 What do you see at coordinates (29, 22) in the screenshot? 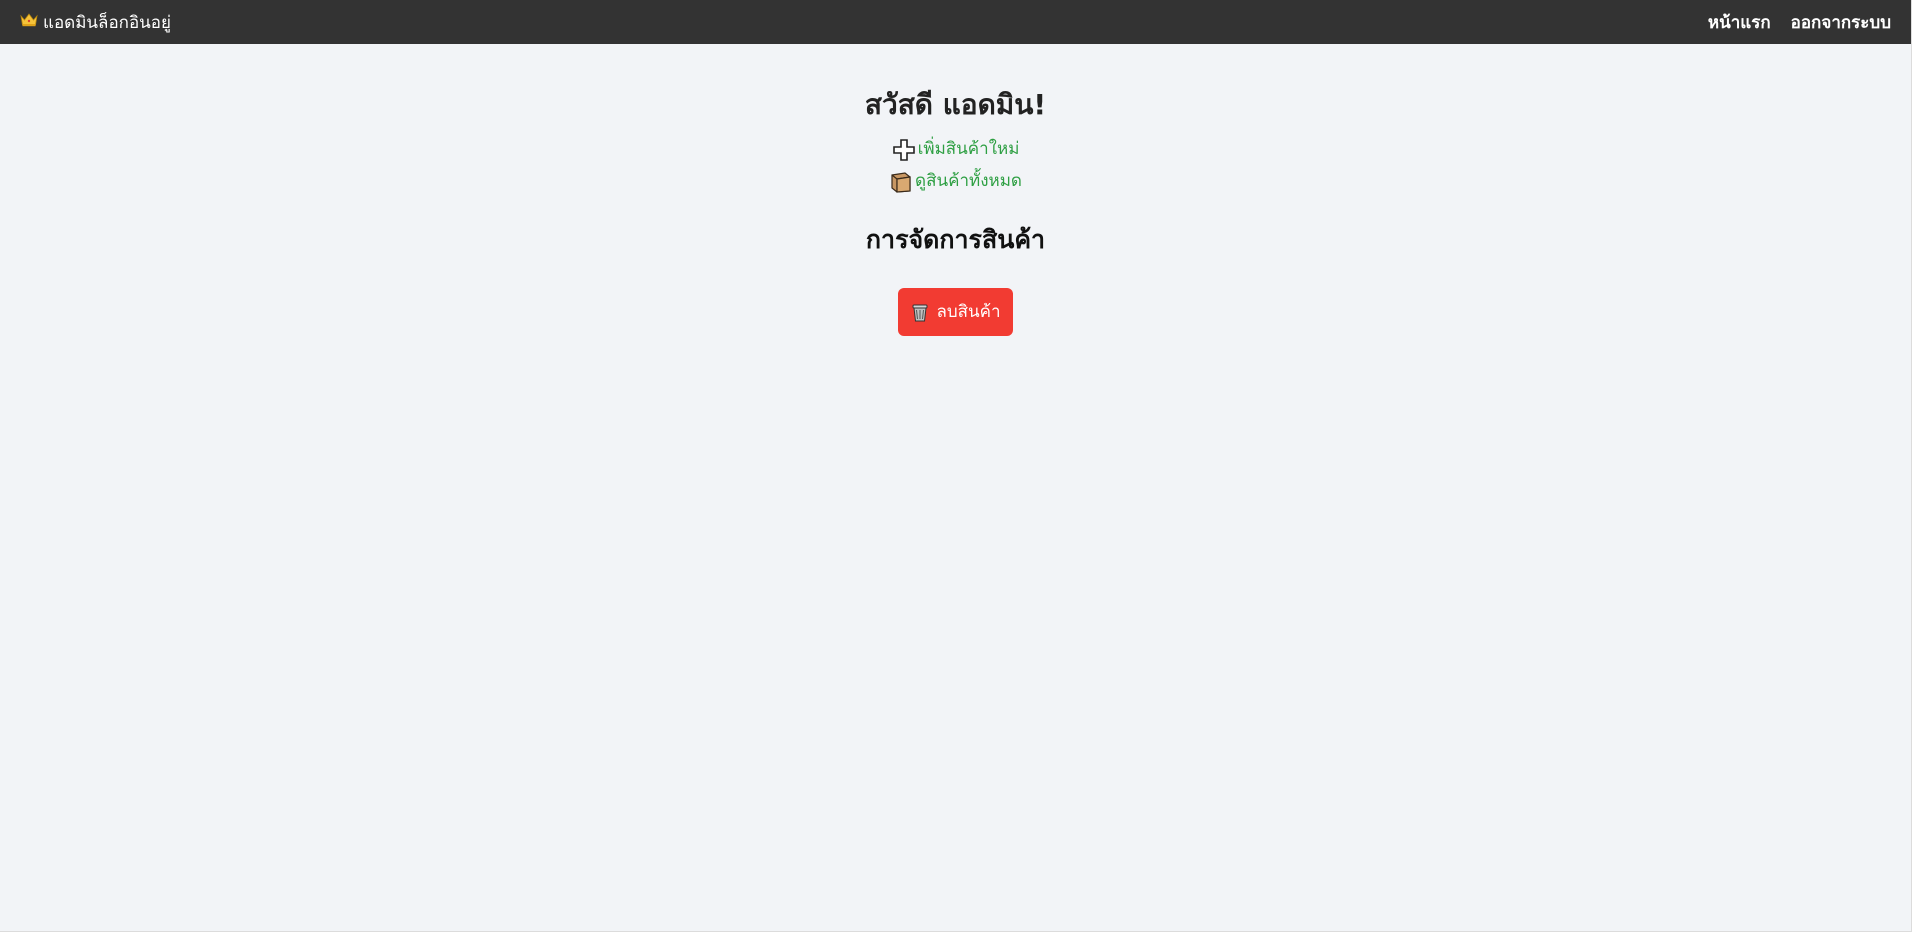
I see `crown-icon` at bounding box center [29, 22].